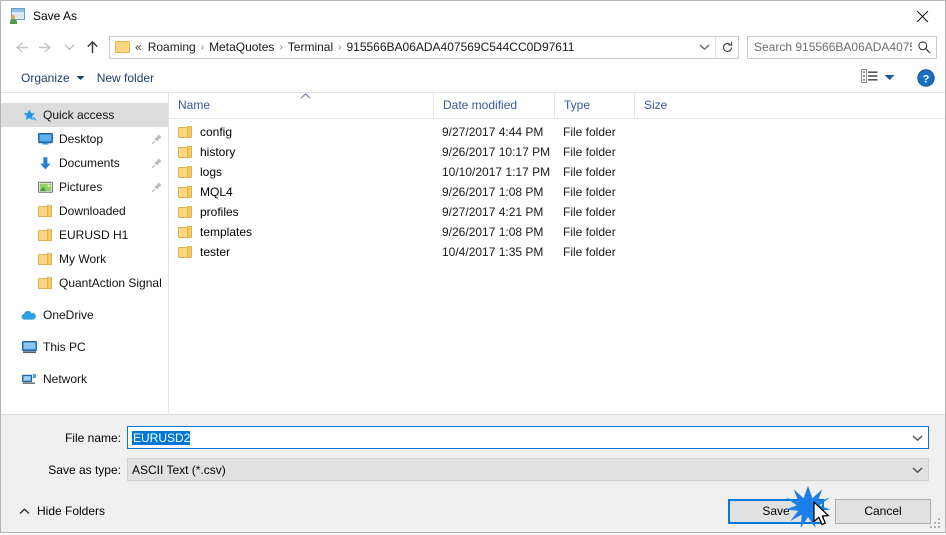 The image size is (946, 535). Describe the element at coordinates (305, 96) in the screenshot. I see `sort-ascending-icon` at that location.